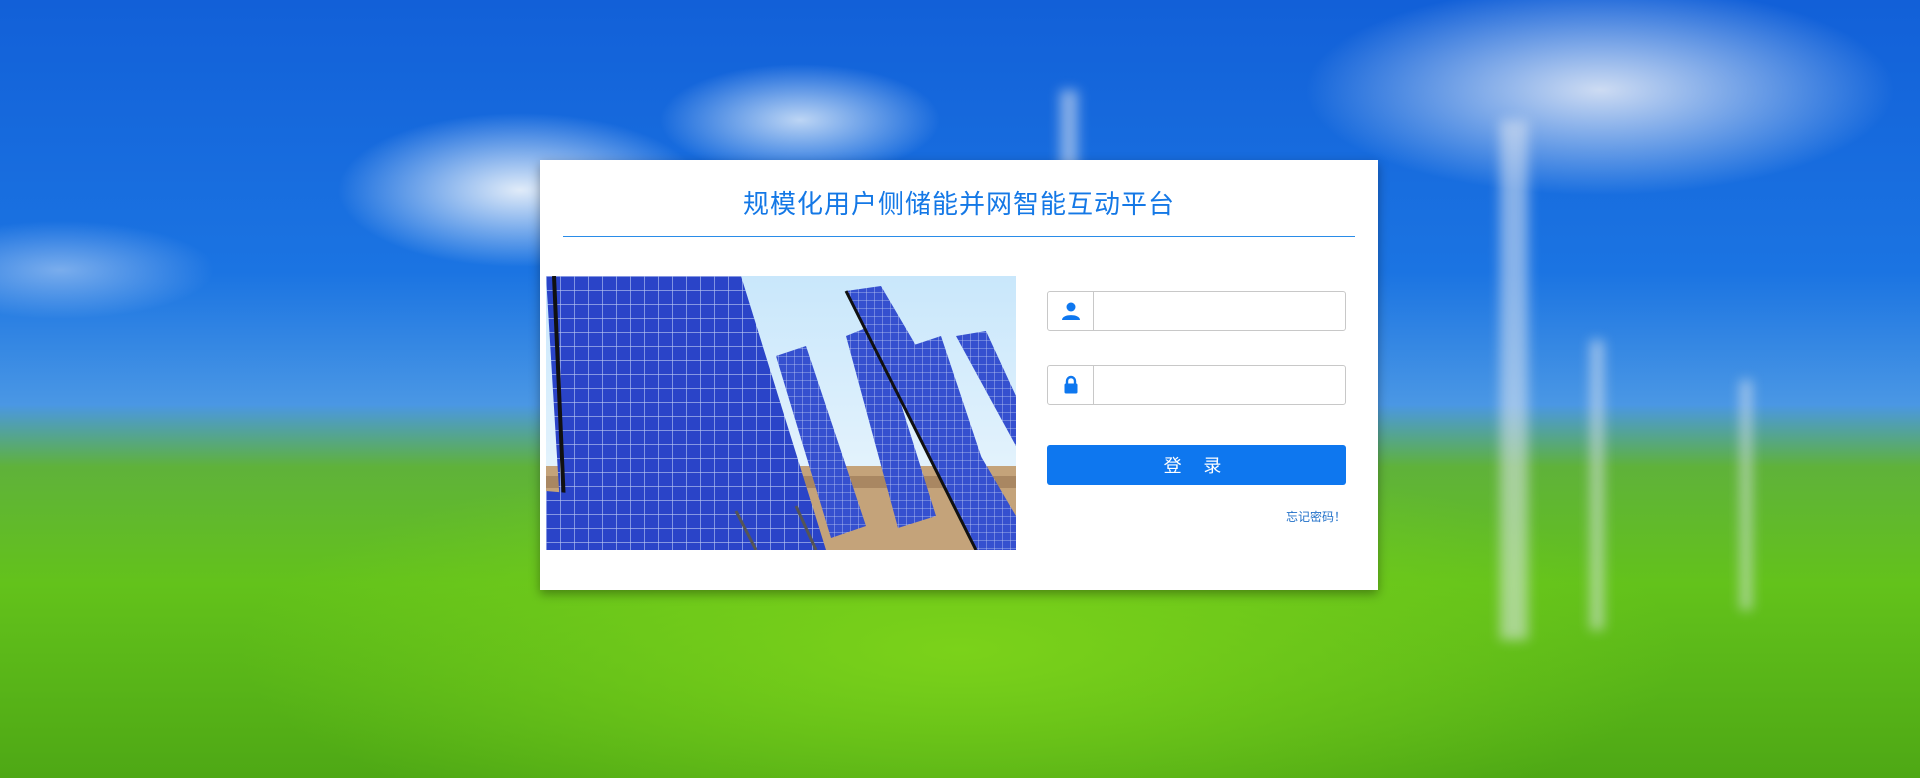 Image resolution: width=1920 pixels, height=778 pixels. Describe the element at coordinates (1316, 516) in the screenshot. I see `forgot-password-link: 忘记密码！` at that location.